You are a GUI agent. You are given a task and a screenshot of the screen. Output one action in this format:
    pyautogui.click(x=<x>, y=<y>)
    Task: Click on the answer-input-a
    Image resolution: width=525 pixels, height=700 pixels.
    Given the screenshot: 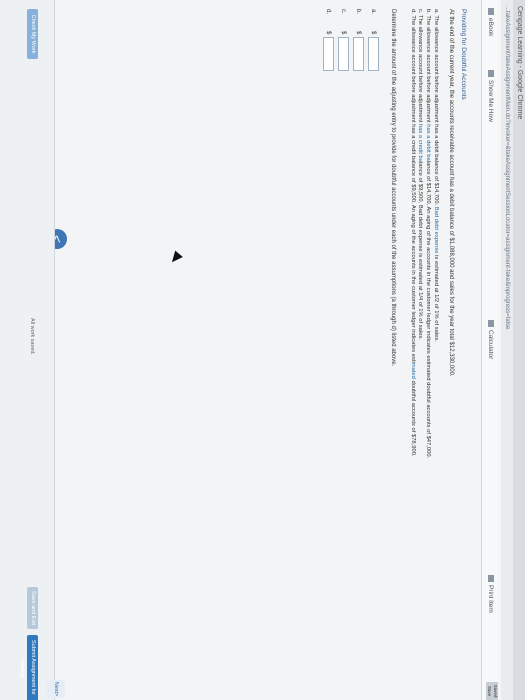 What is the action you would take?
    pyautogui.click(x=373, y=54)
    